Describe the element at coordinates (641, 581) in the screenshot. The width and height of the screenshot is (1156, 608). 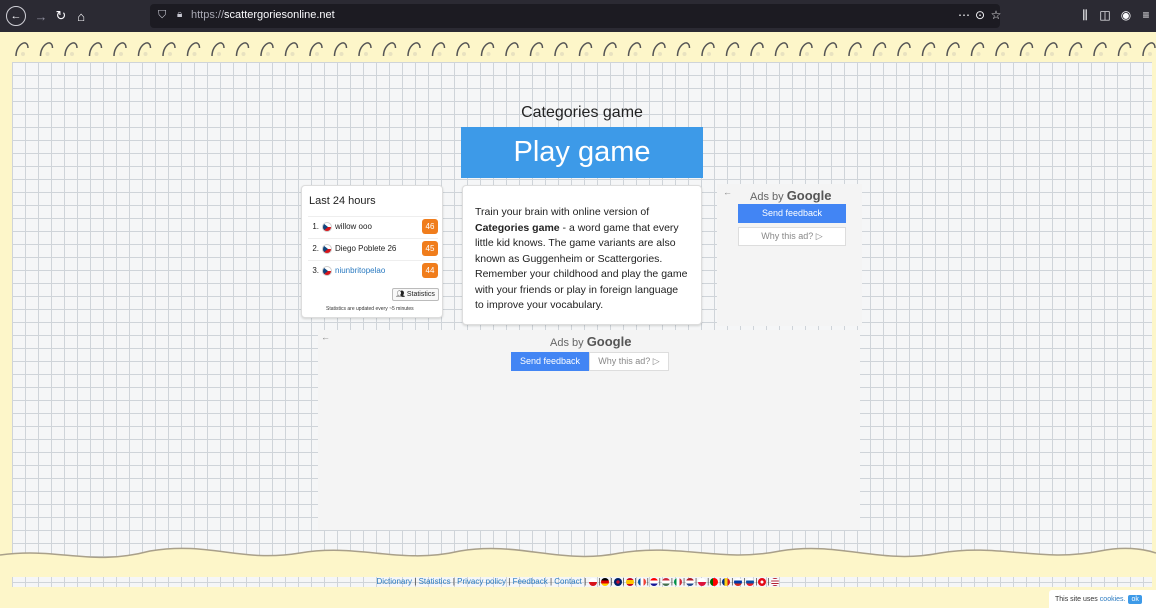
I see `french-flag-icon` at that location.